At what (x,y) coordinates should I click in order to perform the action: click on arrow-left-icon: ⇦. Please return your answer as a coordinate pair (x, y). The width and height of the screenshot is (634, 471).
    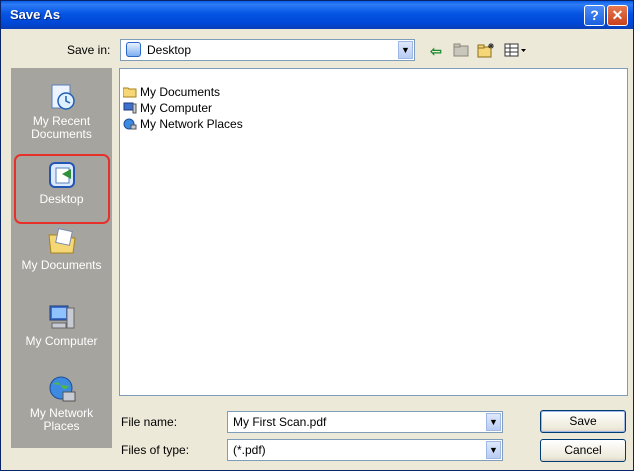
    Looking at the image, I should click on (436, 51).